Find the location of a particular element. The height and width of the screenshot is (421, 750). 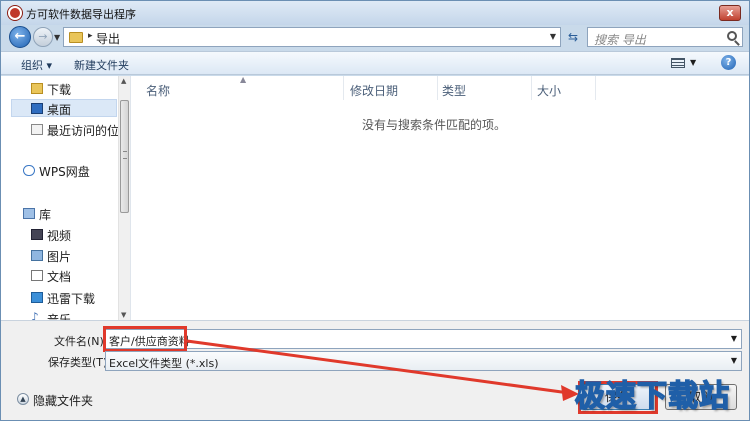

sidebar-item-label: 最近访问的位 is located at coordinates (83, 131).